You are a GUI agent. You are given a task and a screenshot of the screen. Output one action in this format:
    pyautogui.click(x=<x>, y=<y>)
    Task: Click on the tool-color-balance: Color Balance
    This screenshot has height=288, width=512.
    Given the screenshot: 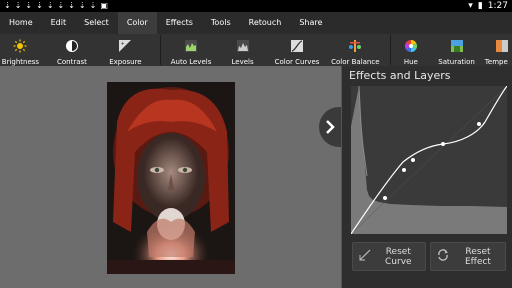 What is the action you would take?
    pyautogui.click(x=355, y=50)
    